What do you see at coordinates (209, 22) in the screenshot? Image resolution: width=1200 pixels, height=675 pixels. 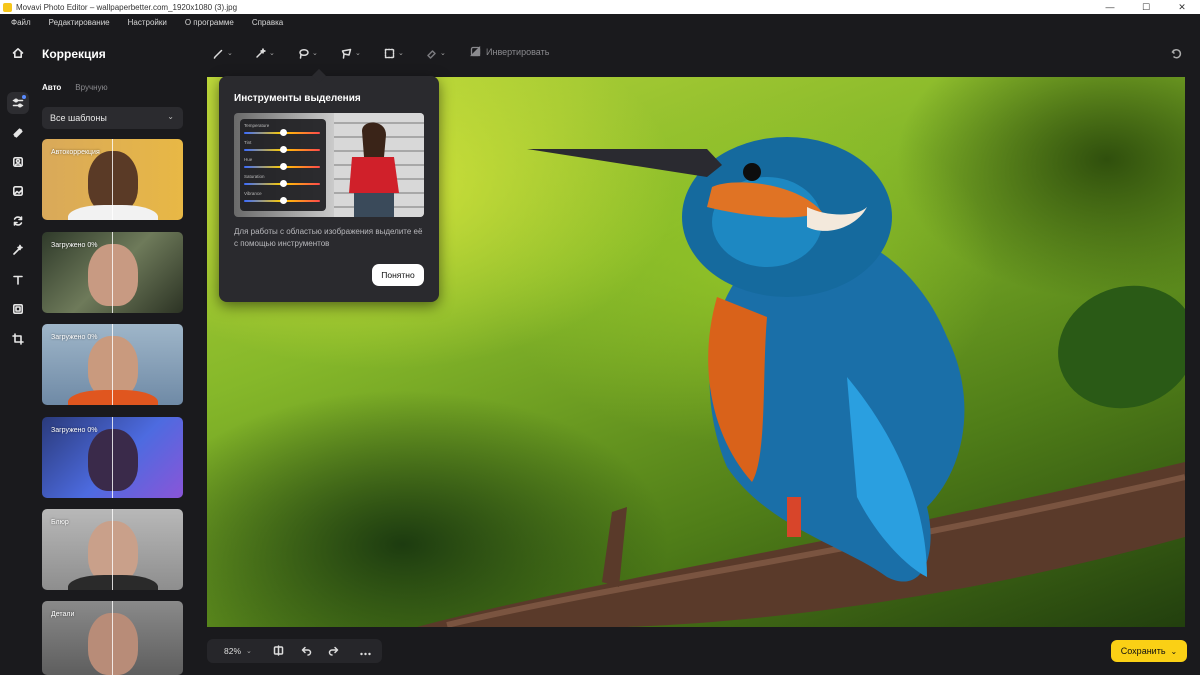 I see `menu-about: О программе` at bounding box center [209, 22].